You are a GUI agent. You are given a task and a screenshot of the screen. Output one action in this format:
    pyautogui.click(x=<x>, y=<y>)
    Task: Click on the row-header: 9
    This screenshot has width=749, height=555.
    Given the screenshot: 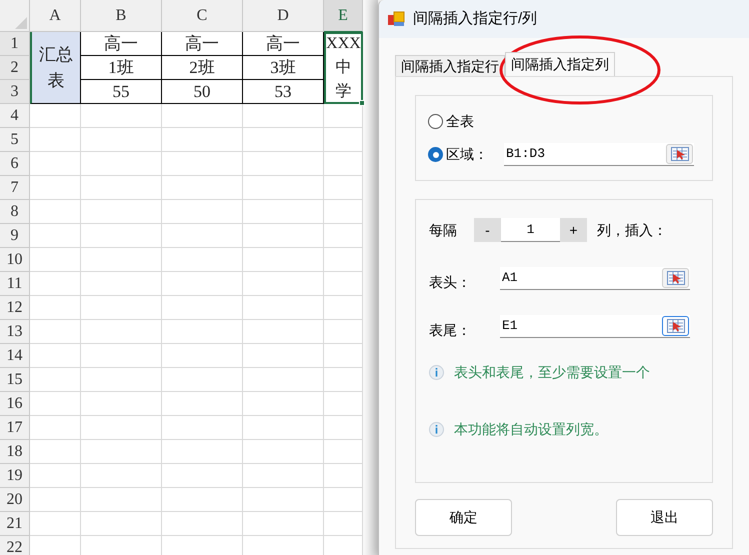 What is the action you would take?
    pyautogui.click(x=15, y=236)
    